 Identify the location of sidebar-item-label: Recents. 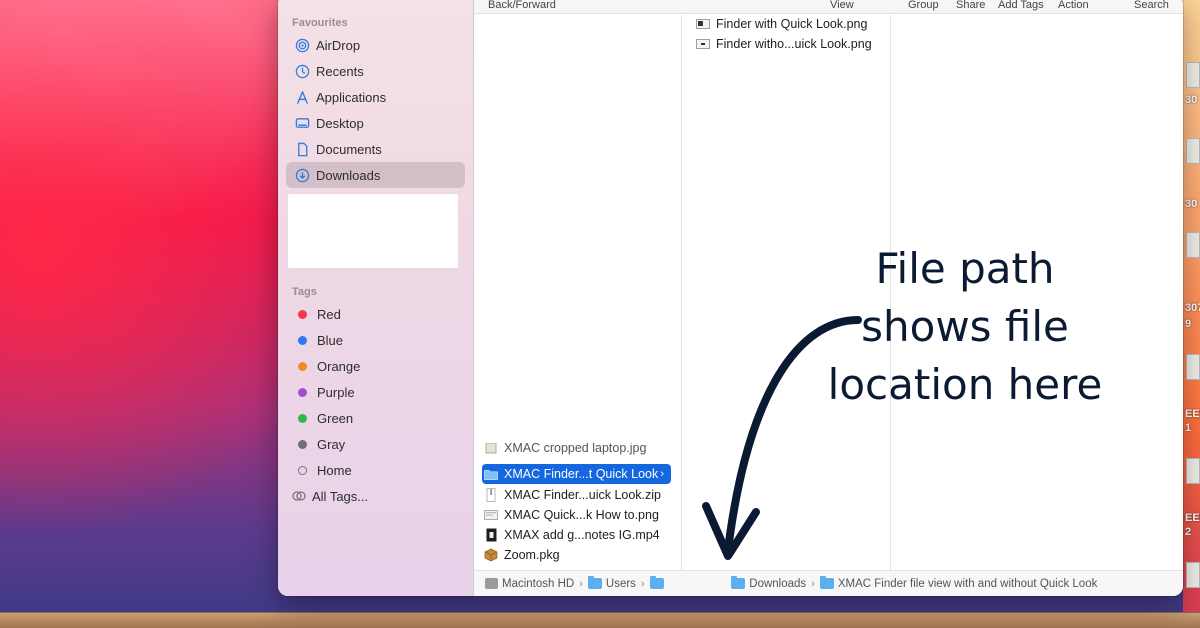
(340, 71).